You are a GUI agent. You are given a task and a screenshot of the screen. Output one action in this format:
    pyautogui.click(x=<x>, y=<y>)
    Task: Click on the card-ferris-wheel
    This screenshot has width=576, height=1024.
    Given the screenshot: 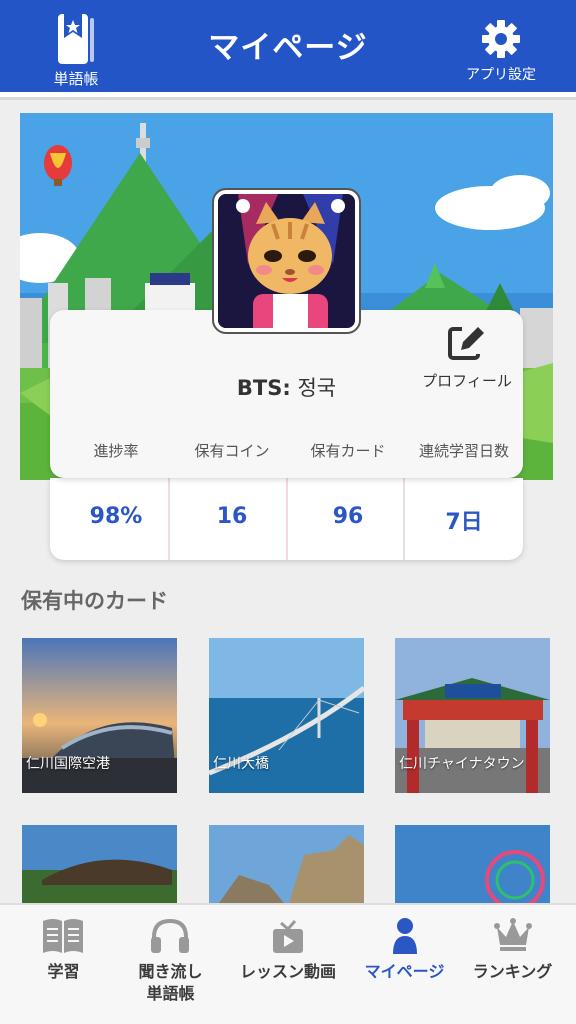 What is the action you would take?
    pyautogui.click(x=472, y=864)
    